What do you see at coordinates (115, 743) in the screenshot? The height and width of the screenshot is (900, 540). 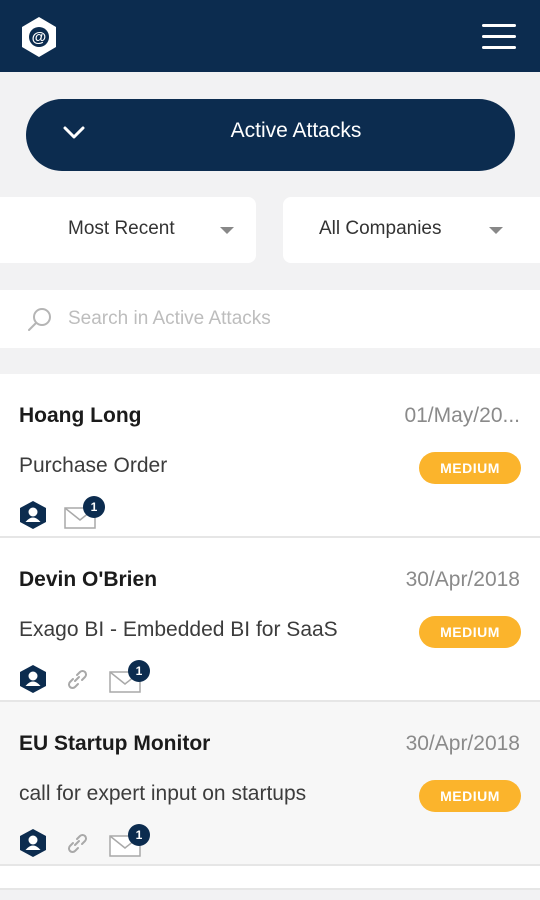 I see `attack-sender: EU Startup Monitor` at bounding box center [115, 743].